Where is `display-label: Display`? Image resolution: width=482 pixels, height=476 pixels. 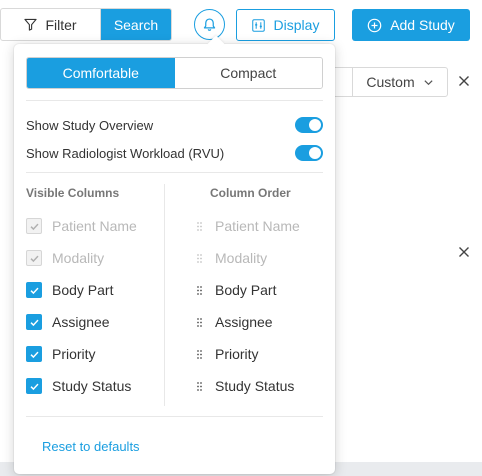 display-label: Display is located at coordinates (296, 25).